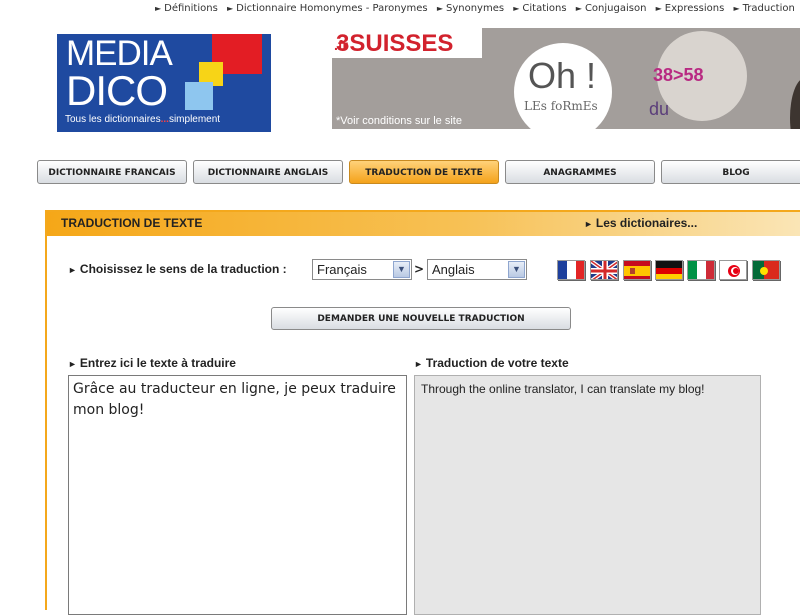  Describe the element at coordinates (399, 121) in the screenshot. I see `banner-conditions-note: *Voir conditions sur le site` at that location.